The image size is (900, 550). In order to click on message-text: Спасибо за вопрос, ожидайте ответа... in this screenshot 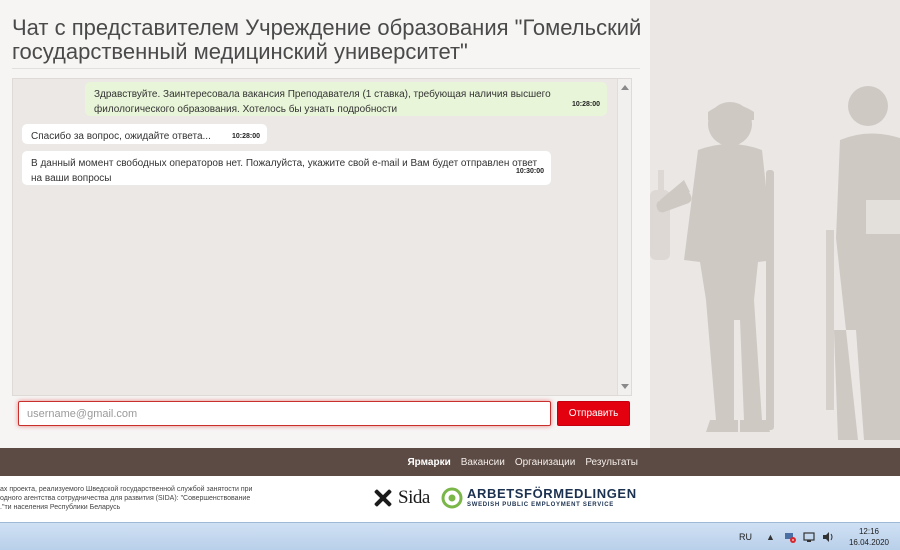, I will do `click(121, 136)`.